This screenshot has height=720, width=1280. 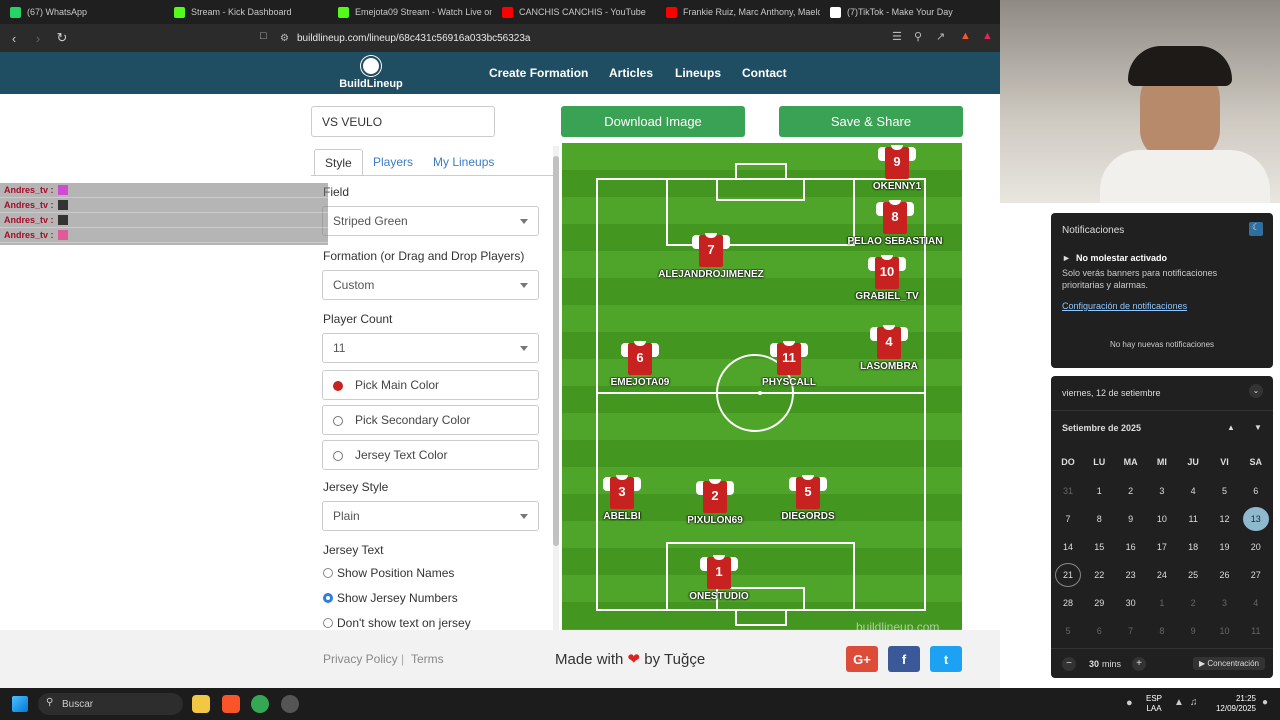 What do you see at coordinates (328, 598) in the screenshot?
I see `radio-button-selected` at bounding box center [328, 598].